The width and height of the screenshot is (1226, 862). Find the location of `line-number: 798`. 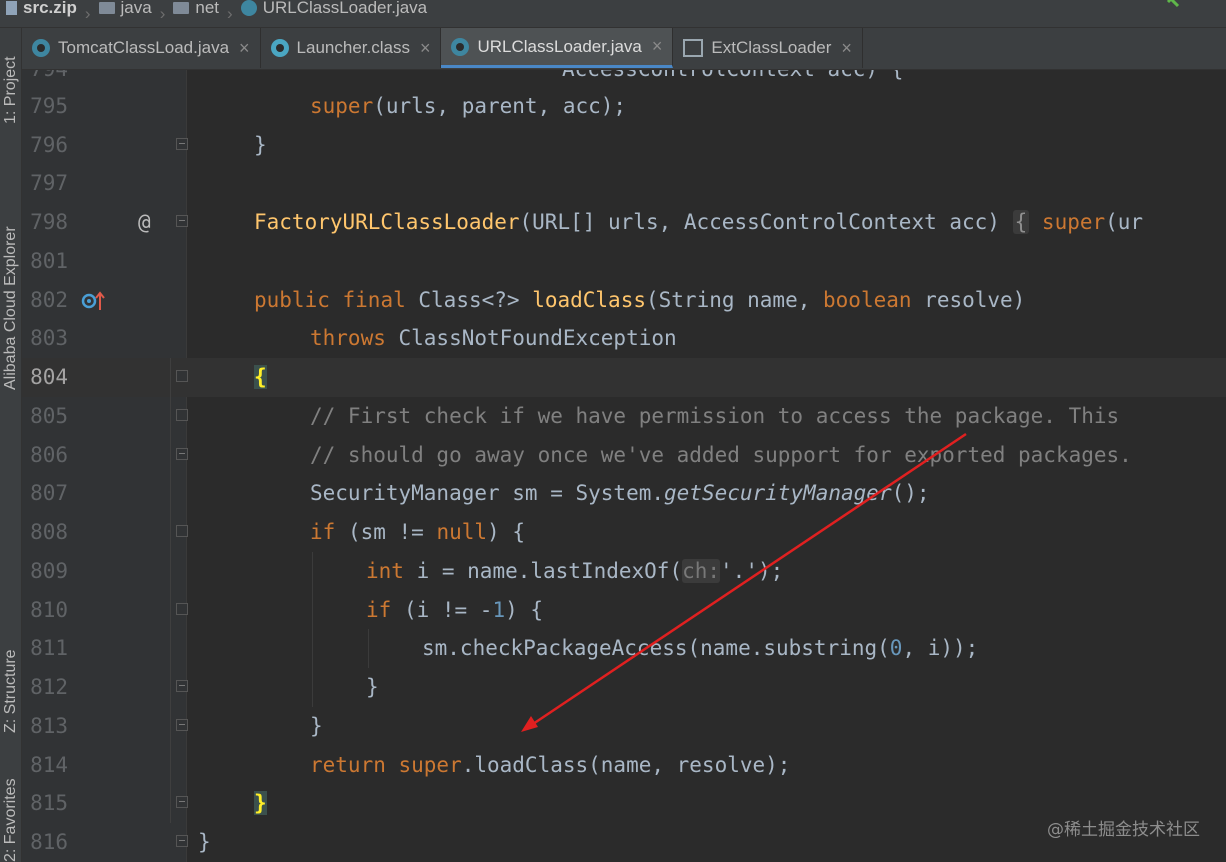

line-number: 798 is located at coordinates (49, 222).